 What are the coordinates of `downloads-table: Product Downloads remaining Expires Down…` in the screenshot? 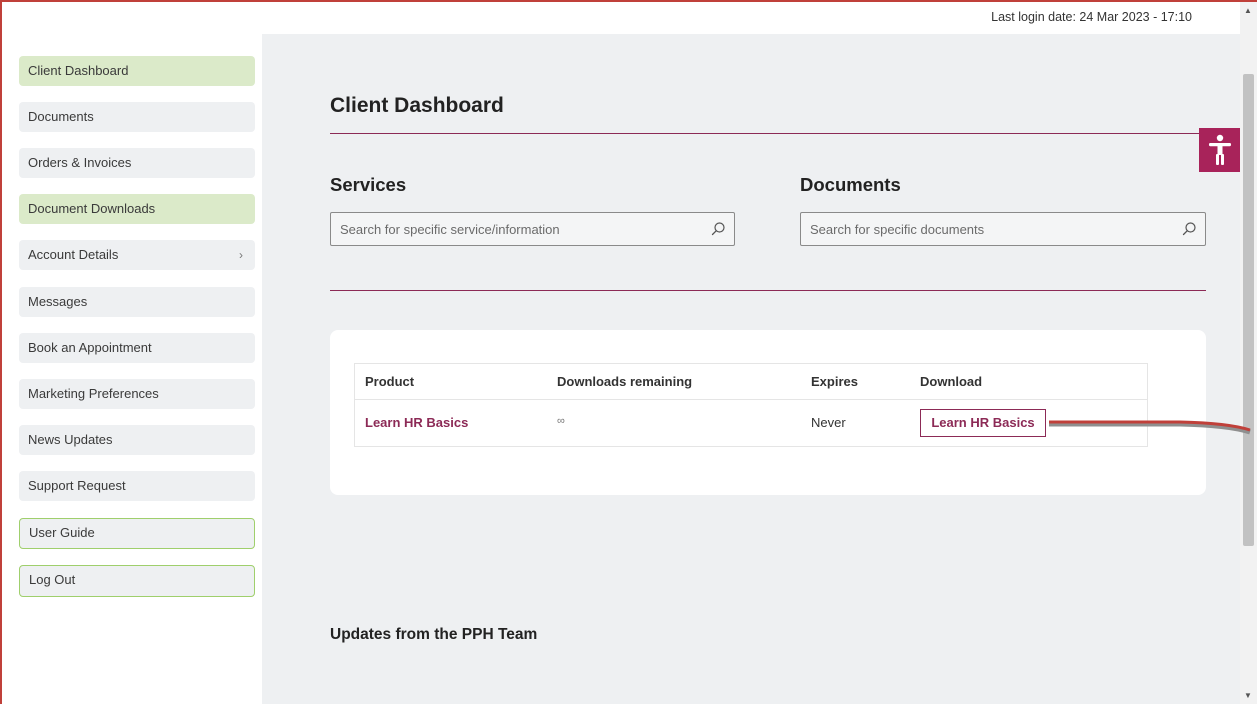 It's located at (751, 405).